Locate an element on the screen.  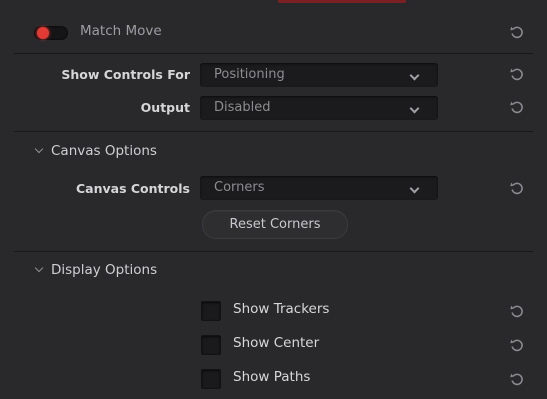
show-center-checkbox is located at coordinates (211, 345).